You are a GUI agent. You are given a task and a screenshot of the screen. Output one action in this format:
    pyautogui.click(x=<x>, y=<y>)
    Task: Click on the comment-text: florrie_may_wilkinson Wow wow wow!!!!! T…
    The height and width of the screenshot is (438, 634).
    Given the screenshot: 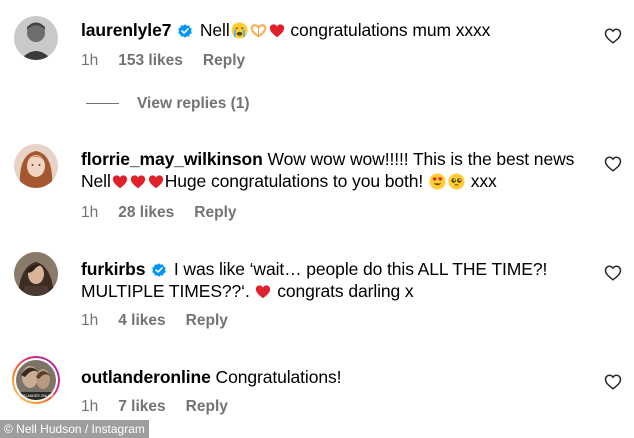 What is the action you would take?
    pyautogui.click(x=336, y=171)
    